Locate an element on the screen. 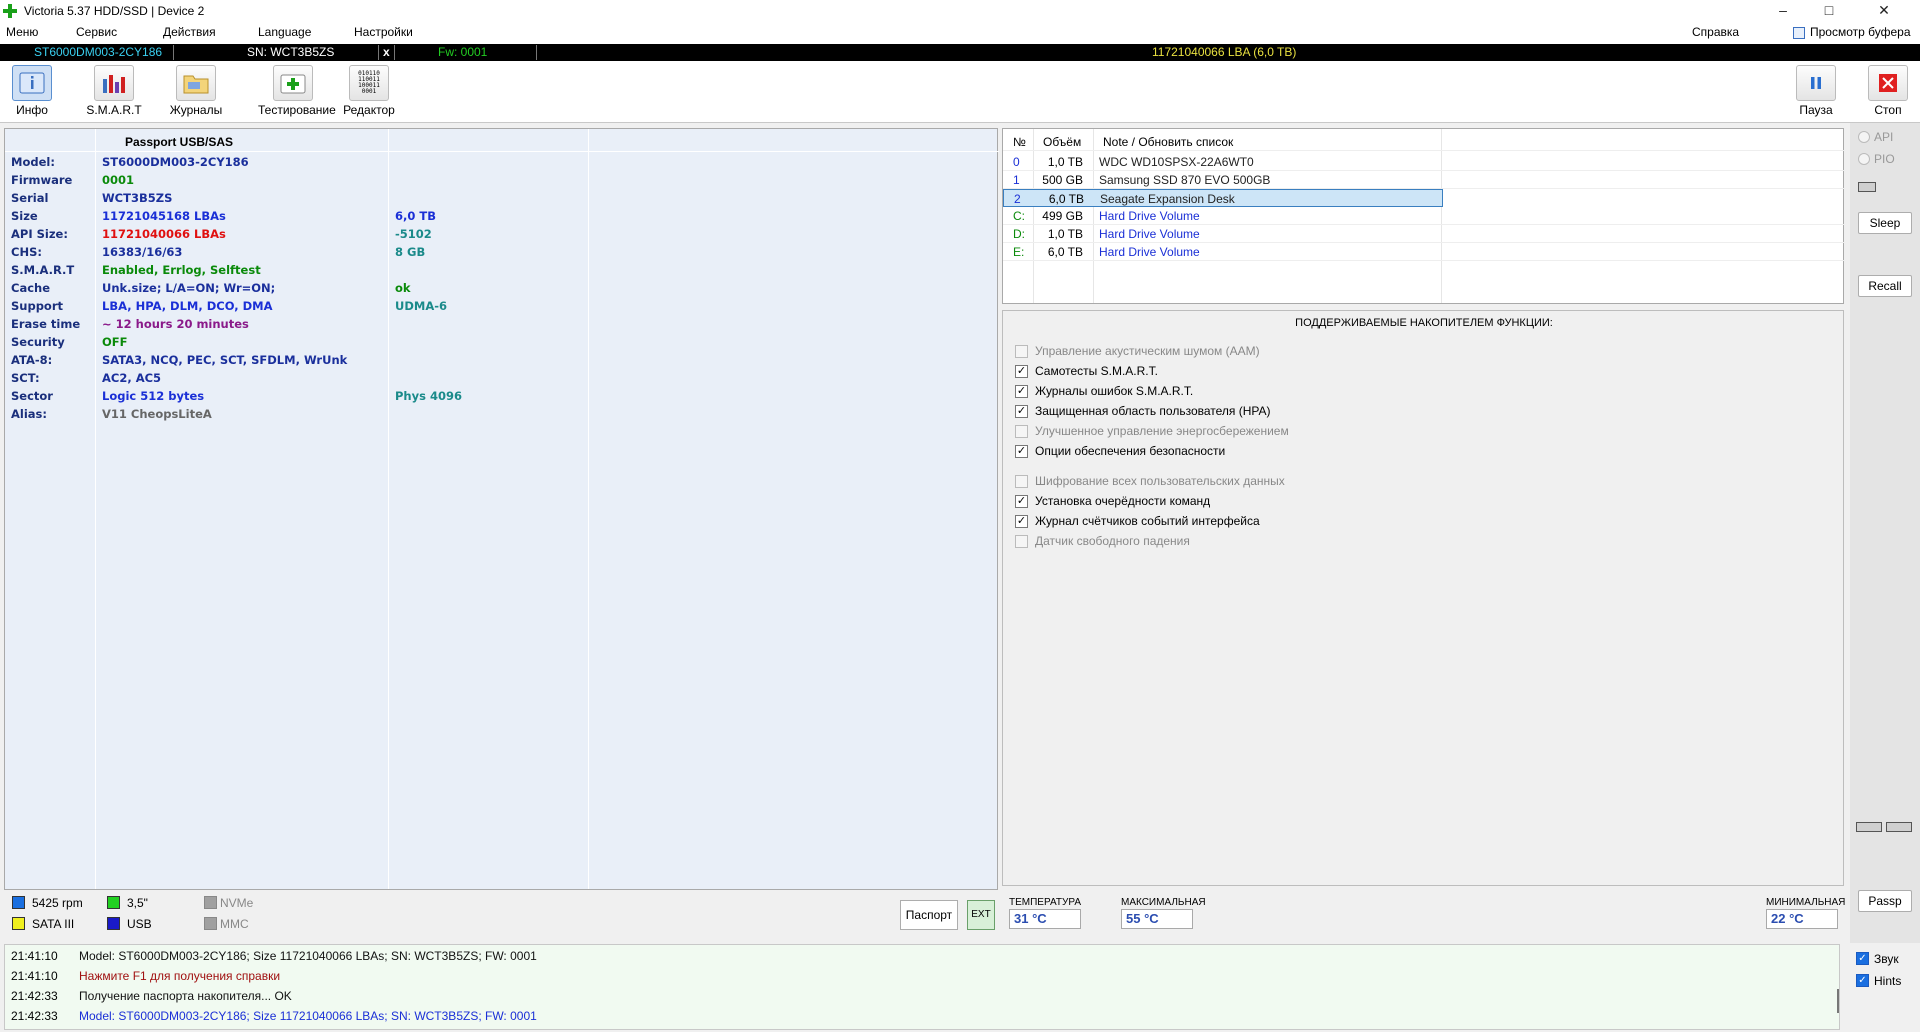 The width and height of the screenshot is (1920, 1032). temperature-label: ТЕМПЕРАТУРА is located at coordinates (1045, 902).